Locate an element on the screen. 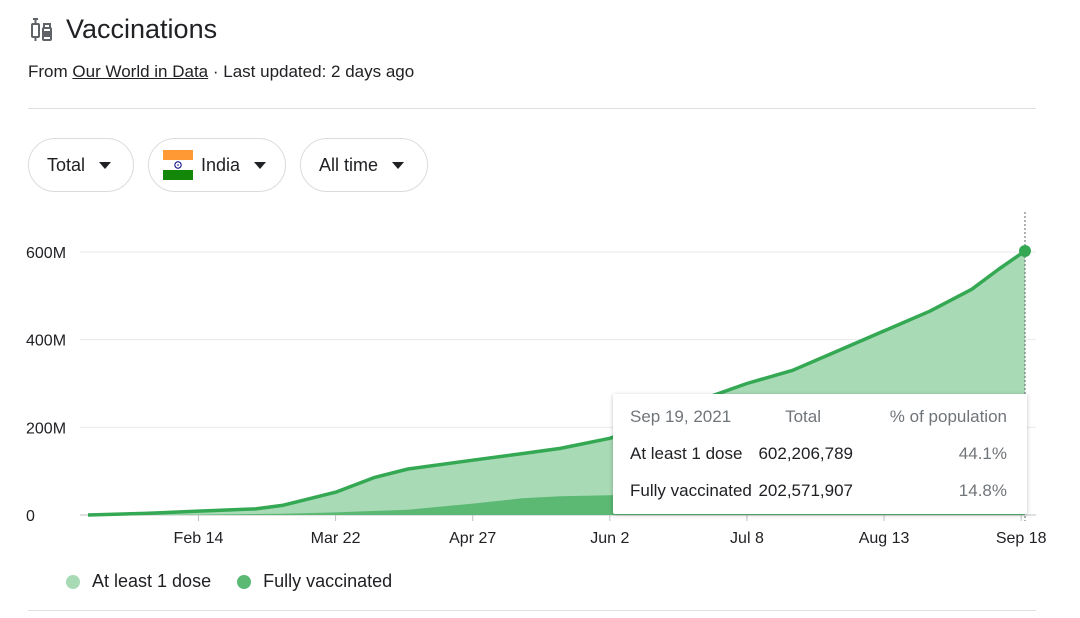  y-tick-label: 0 is located at coordinates (30, 516).